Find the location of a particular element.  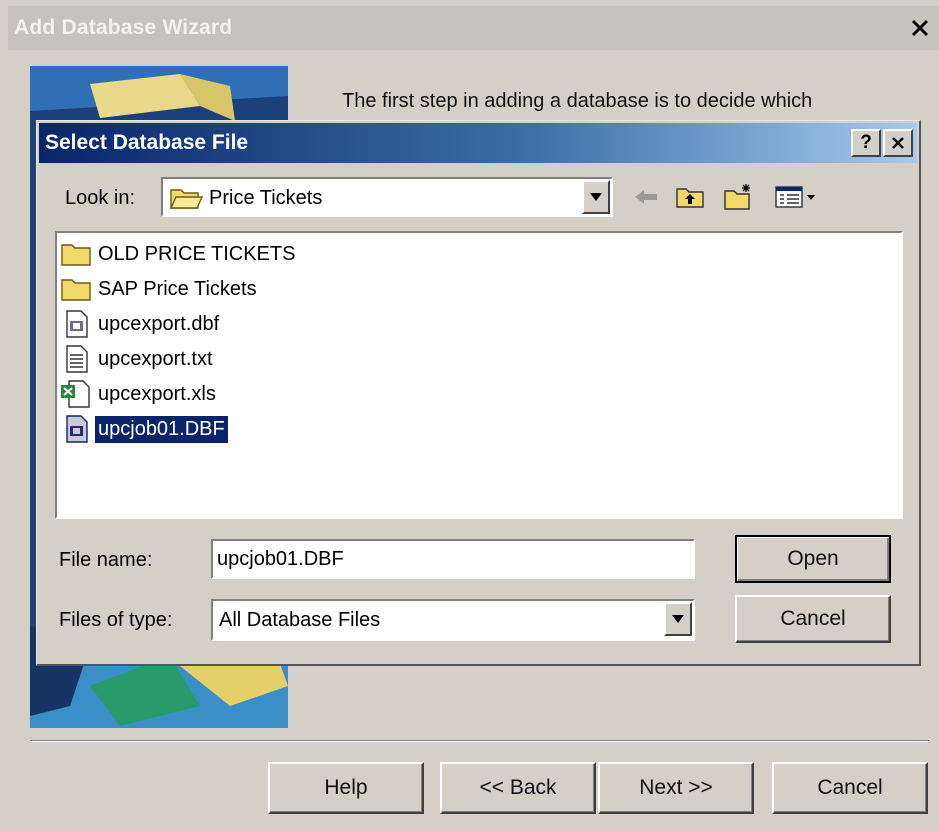

wizard-cancel-button: Cancel is located at coordinates (850, 788).